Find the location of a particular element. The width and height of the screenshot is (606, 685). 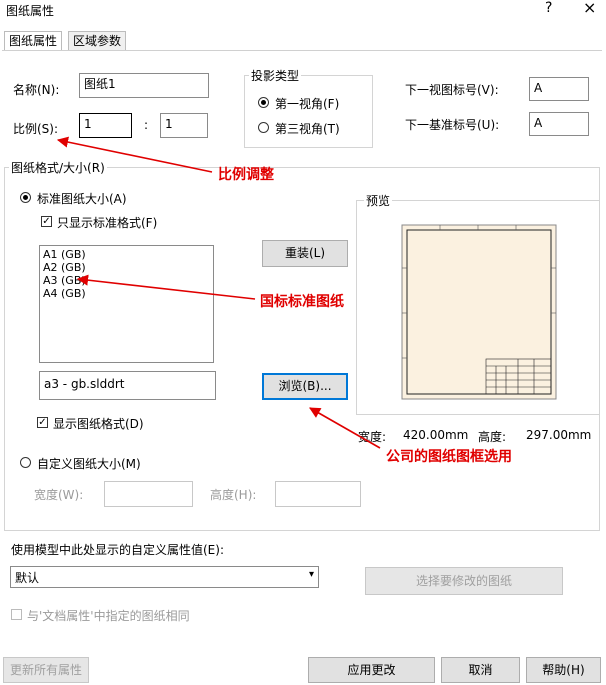

arrow-company is located at coordinates (345, 428).